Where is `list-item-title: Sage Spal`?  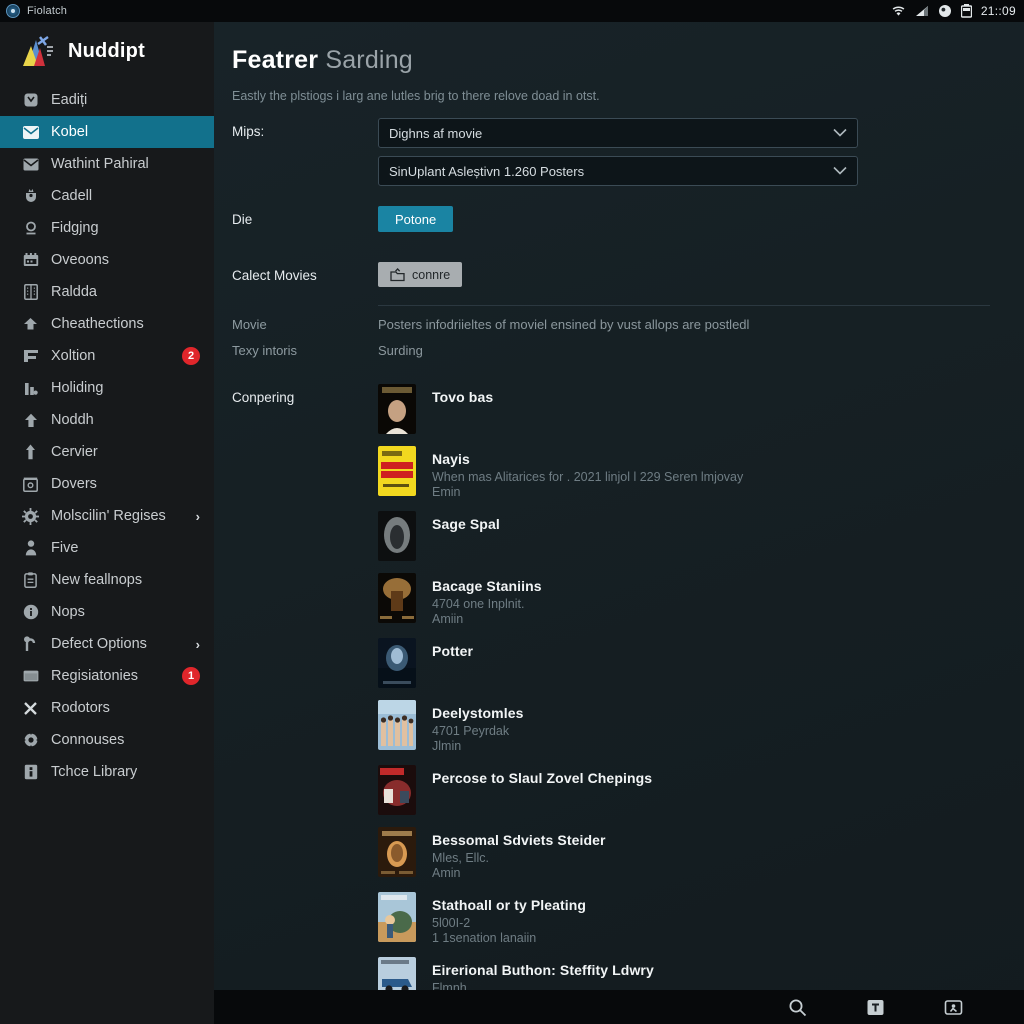
list-item-title: Sage Spal is located at coordinates (466, 524).